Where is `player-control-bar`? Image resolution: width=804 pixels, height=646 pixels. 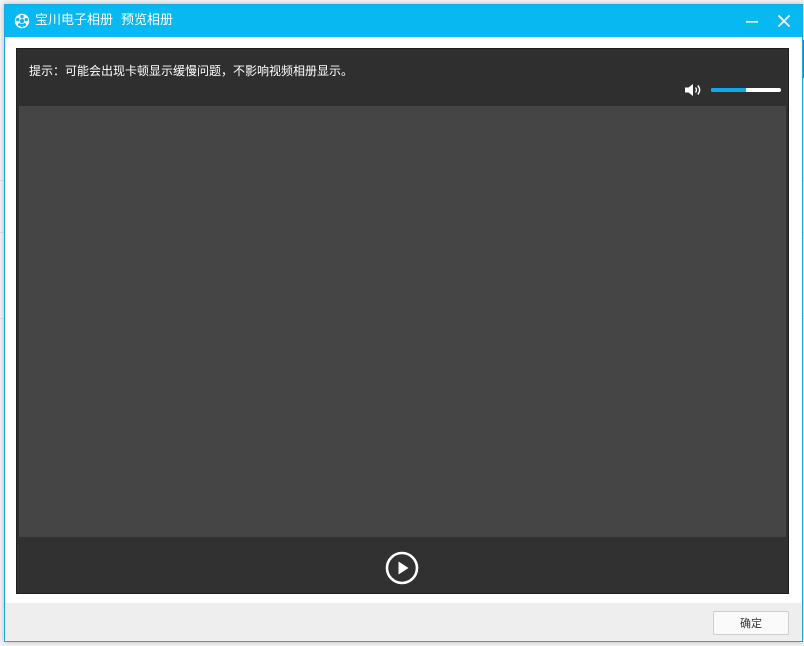
player-control-bar is located at coordinates (402, 565).